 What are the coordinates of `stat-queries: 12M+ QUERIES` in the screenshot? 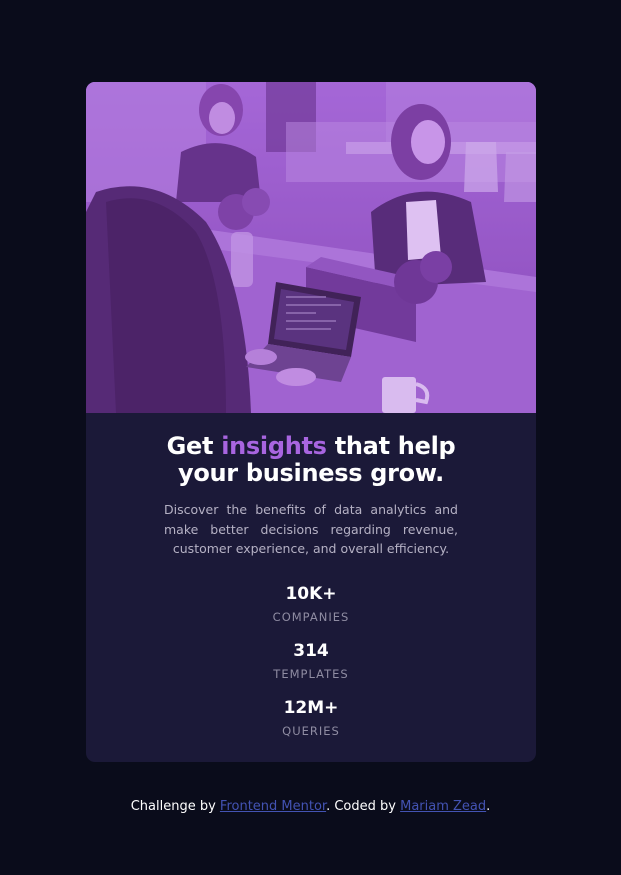 It's located at (311, 718).